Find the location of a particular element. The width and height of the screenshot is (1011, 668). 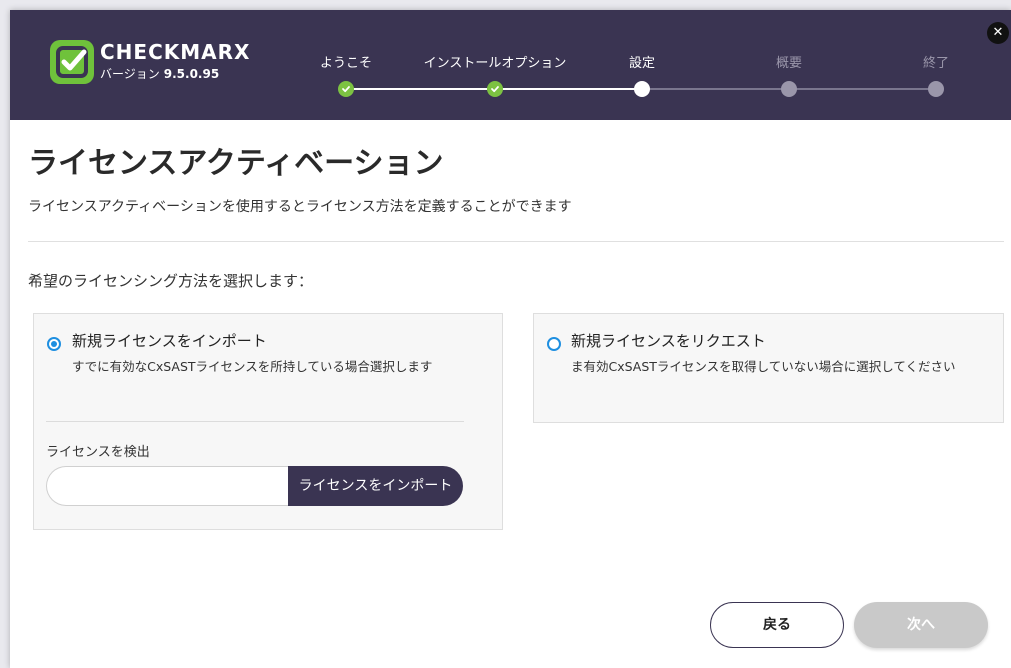

step-label-settings: 設定 is located at coordinates (642, 63).